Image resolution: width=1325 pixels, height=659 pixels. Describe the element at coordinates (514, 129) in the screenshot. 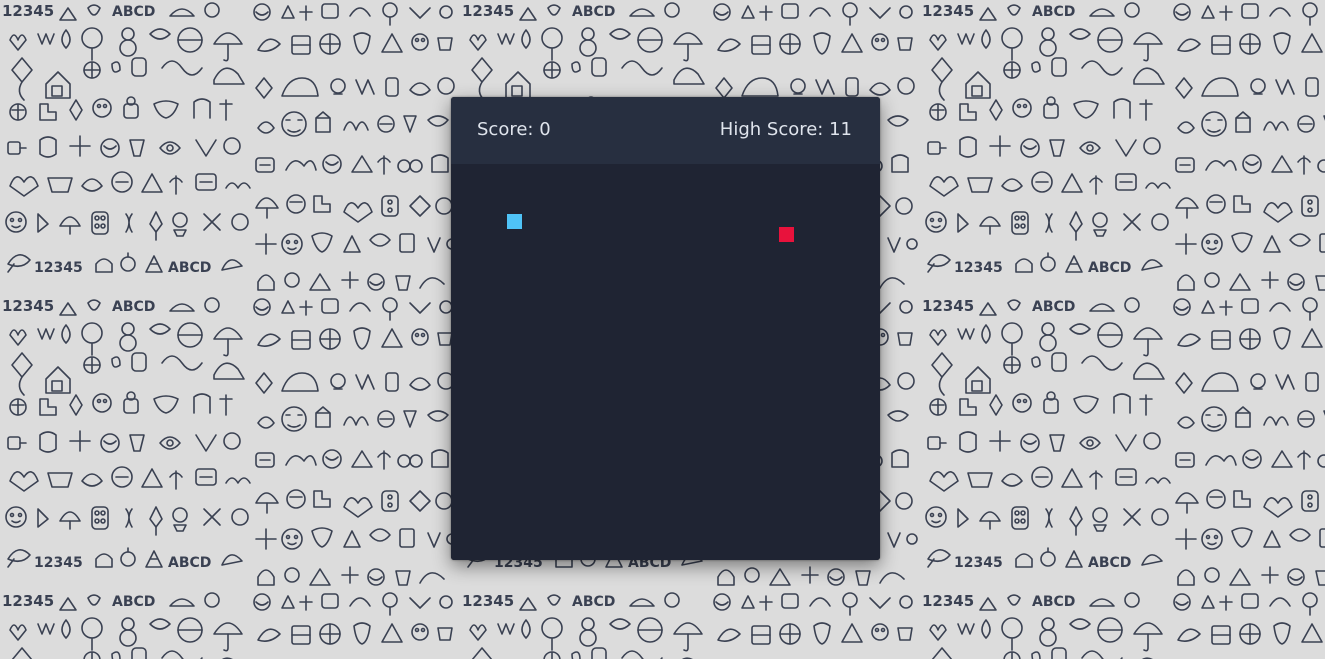

I see `score-label: Score: 0` at that location.